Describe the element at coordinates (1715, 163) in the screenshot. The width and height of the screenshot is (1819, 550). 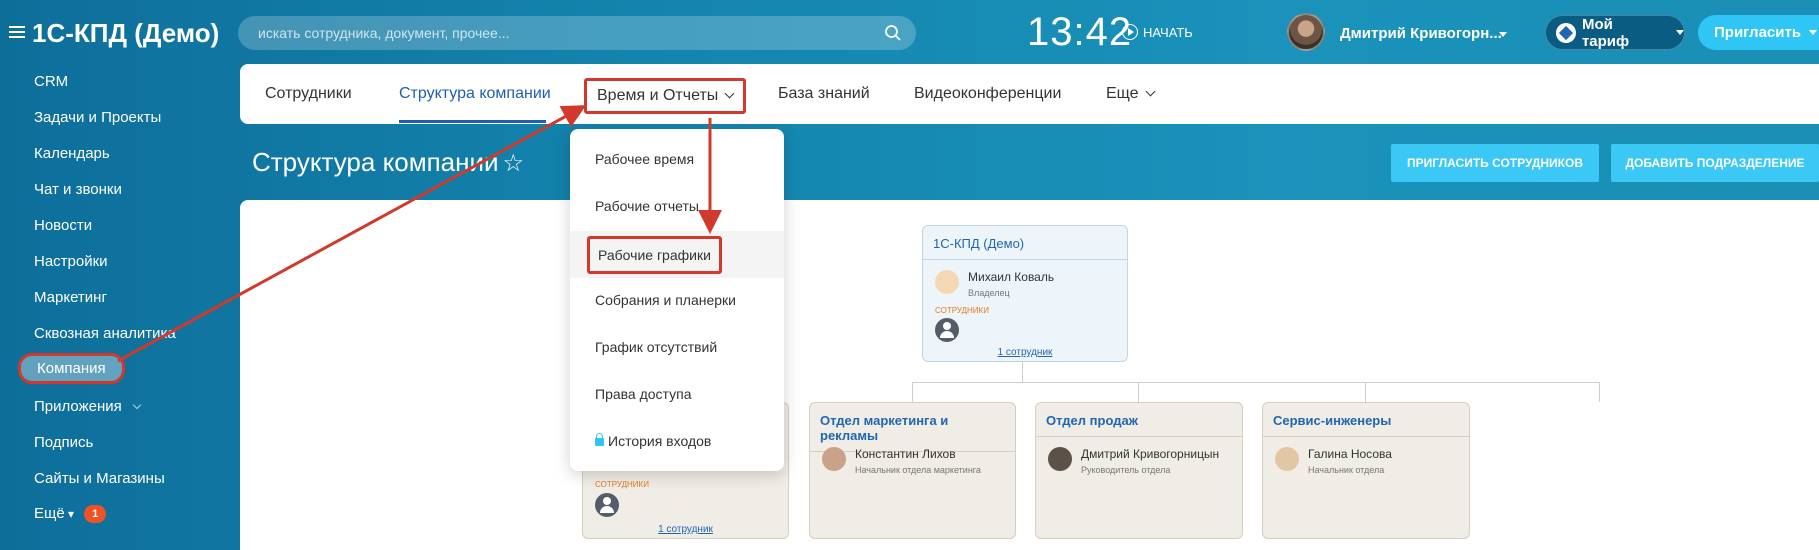
I see `add-department-button: ДОБАВИТЬ ПОДРАЗДЕЛЕНИЕ` at that location.